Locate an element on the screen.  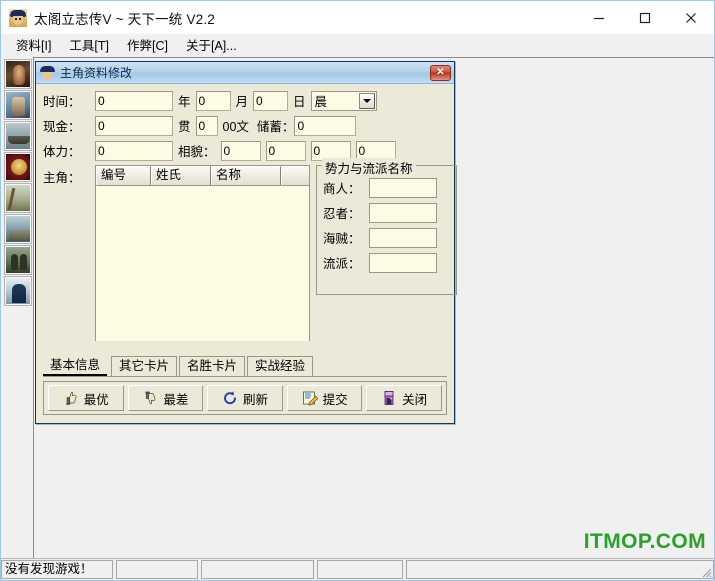
dialog-app-icon is located at coordinates (47, 72).